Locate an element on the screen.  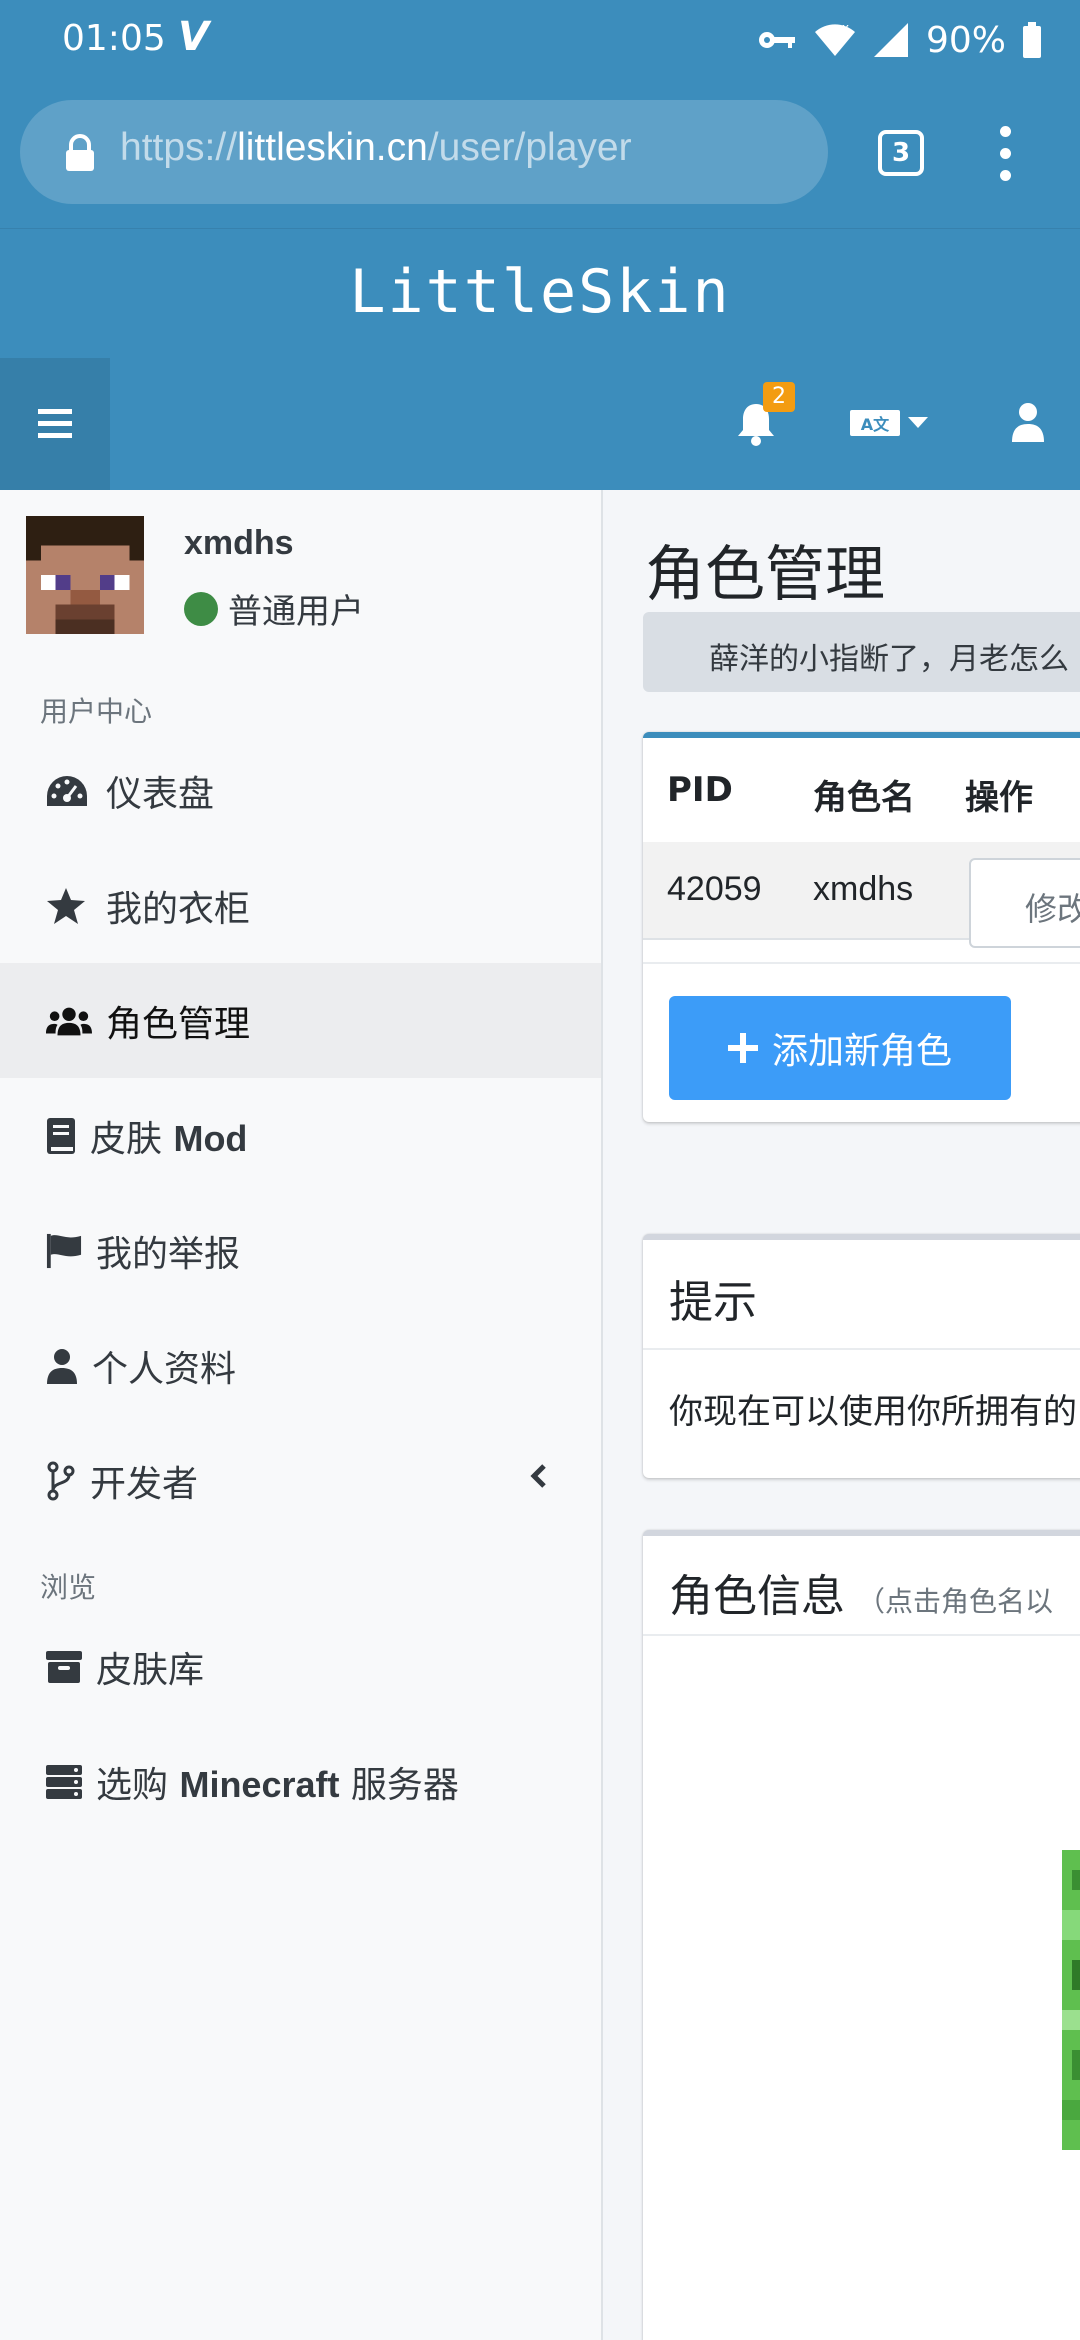
url-text: https://littleskin.cn/user/player is located at coordinates (376, 148).